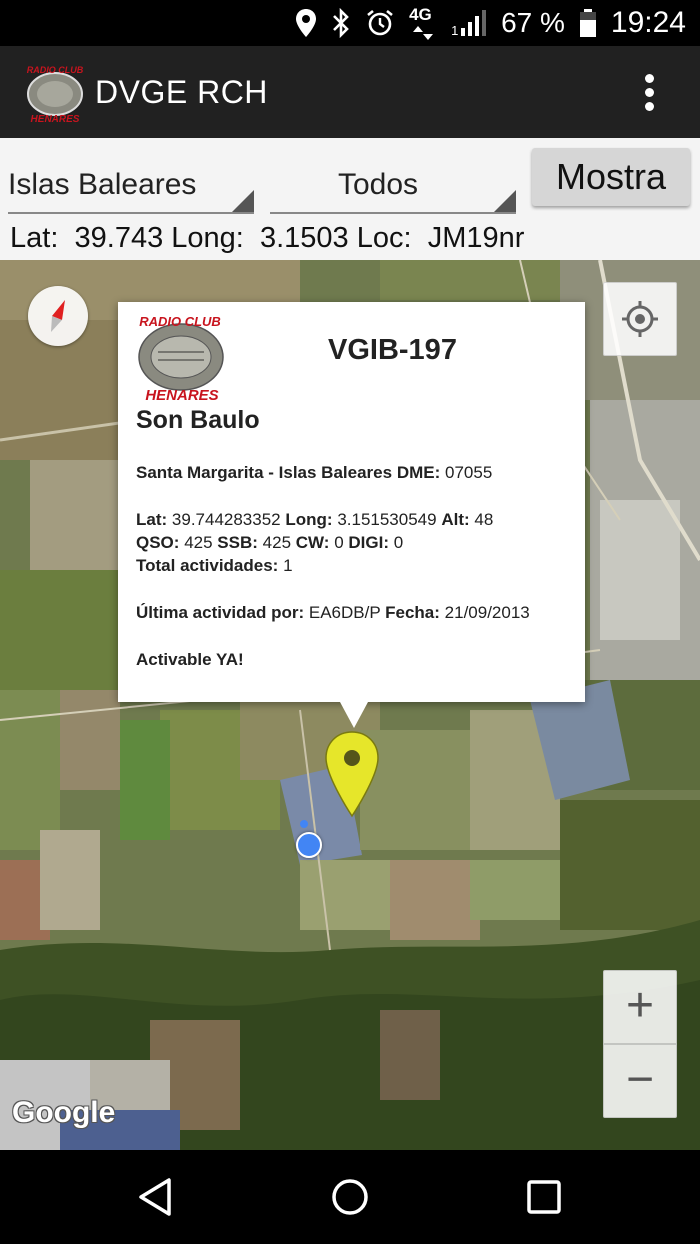 The image size is (700, 1244). I want to click on total-line: Total actividades: 1, so click(214, 566).